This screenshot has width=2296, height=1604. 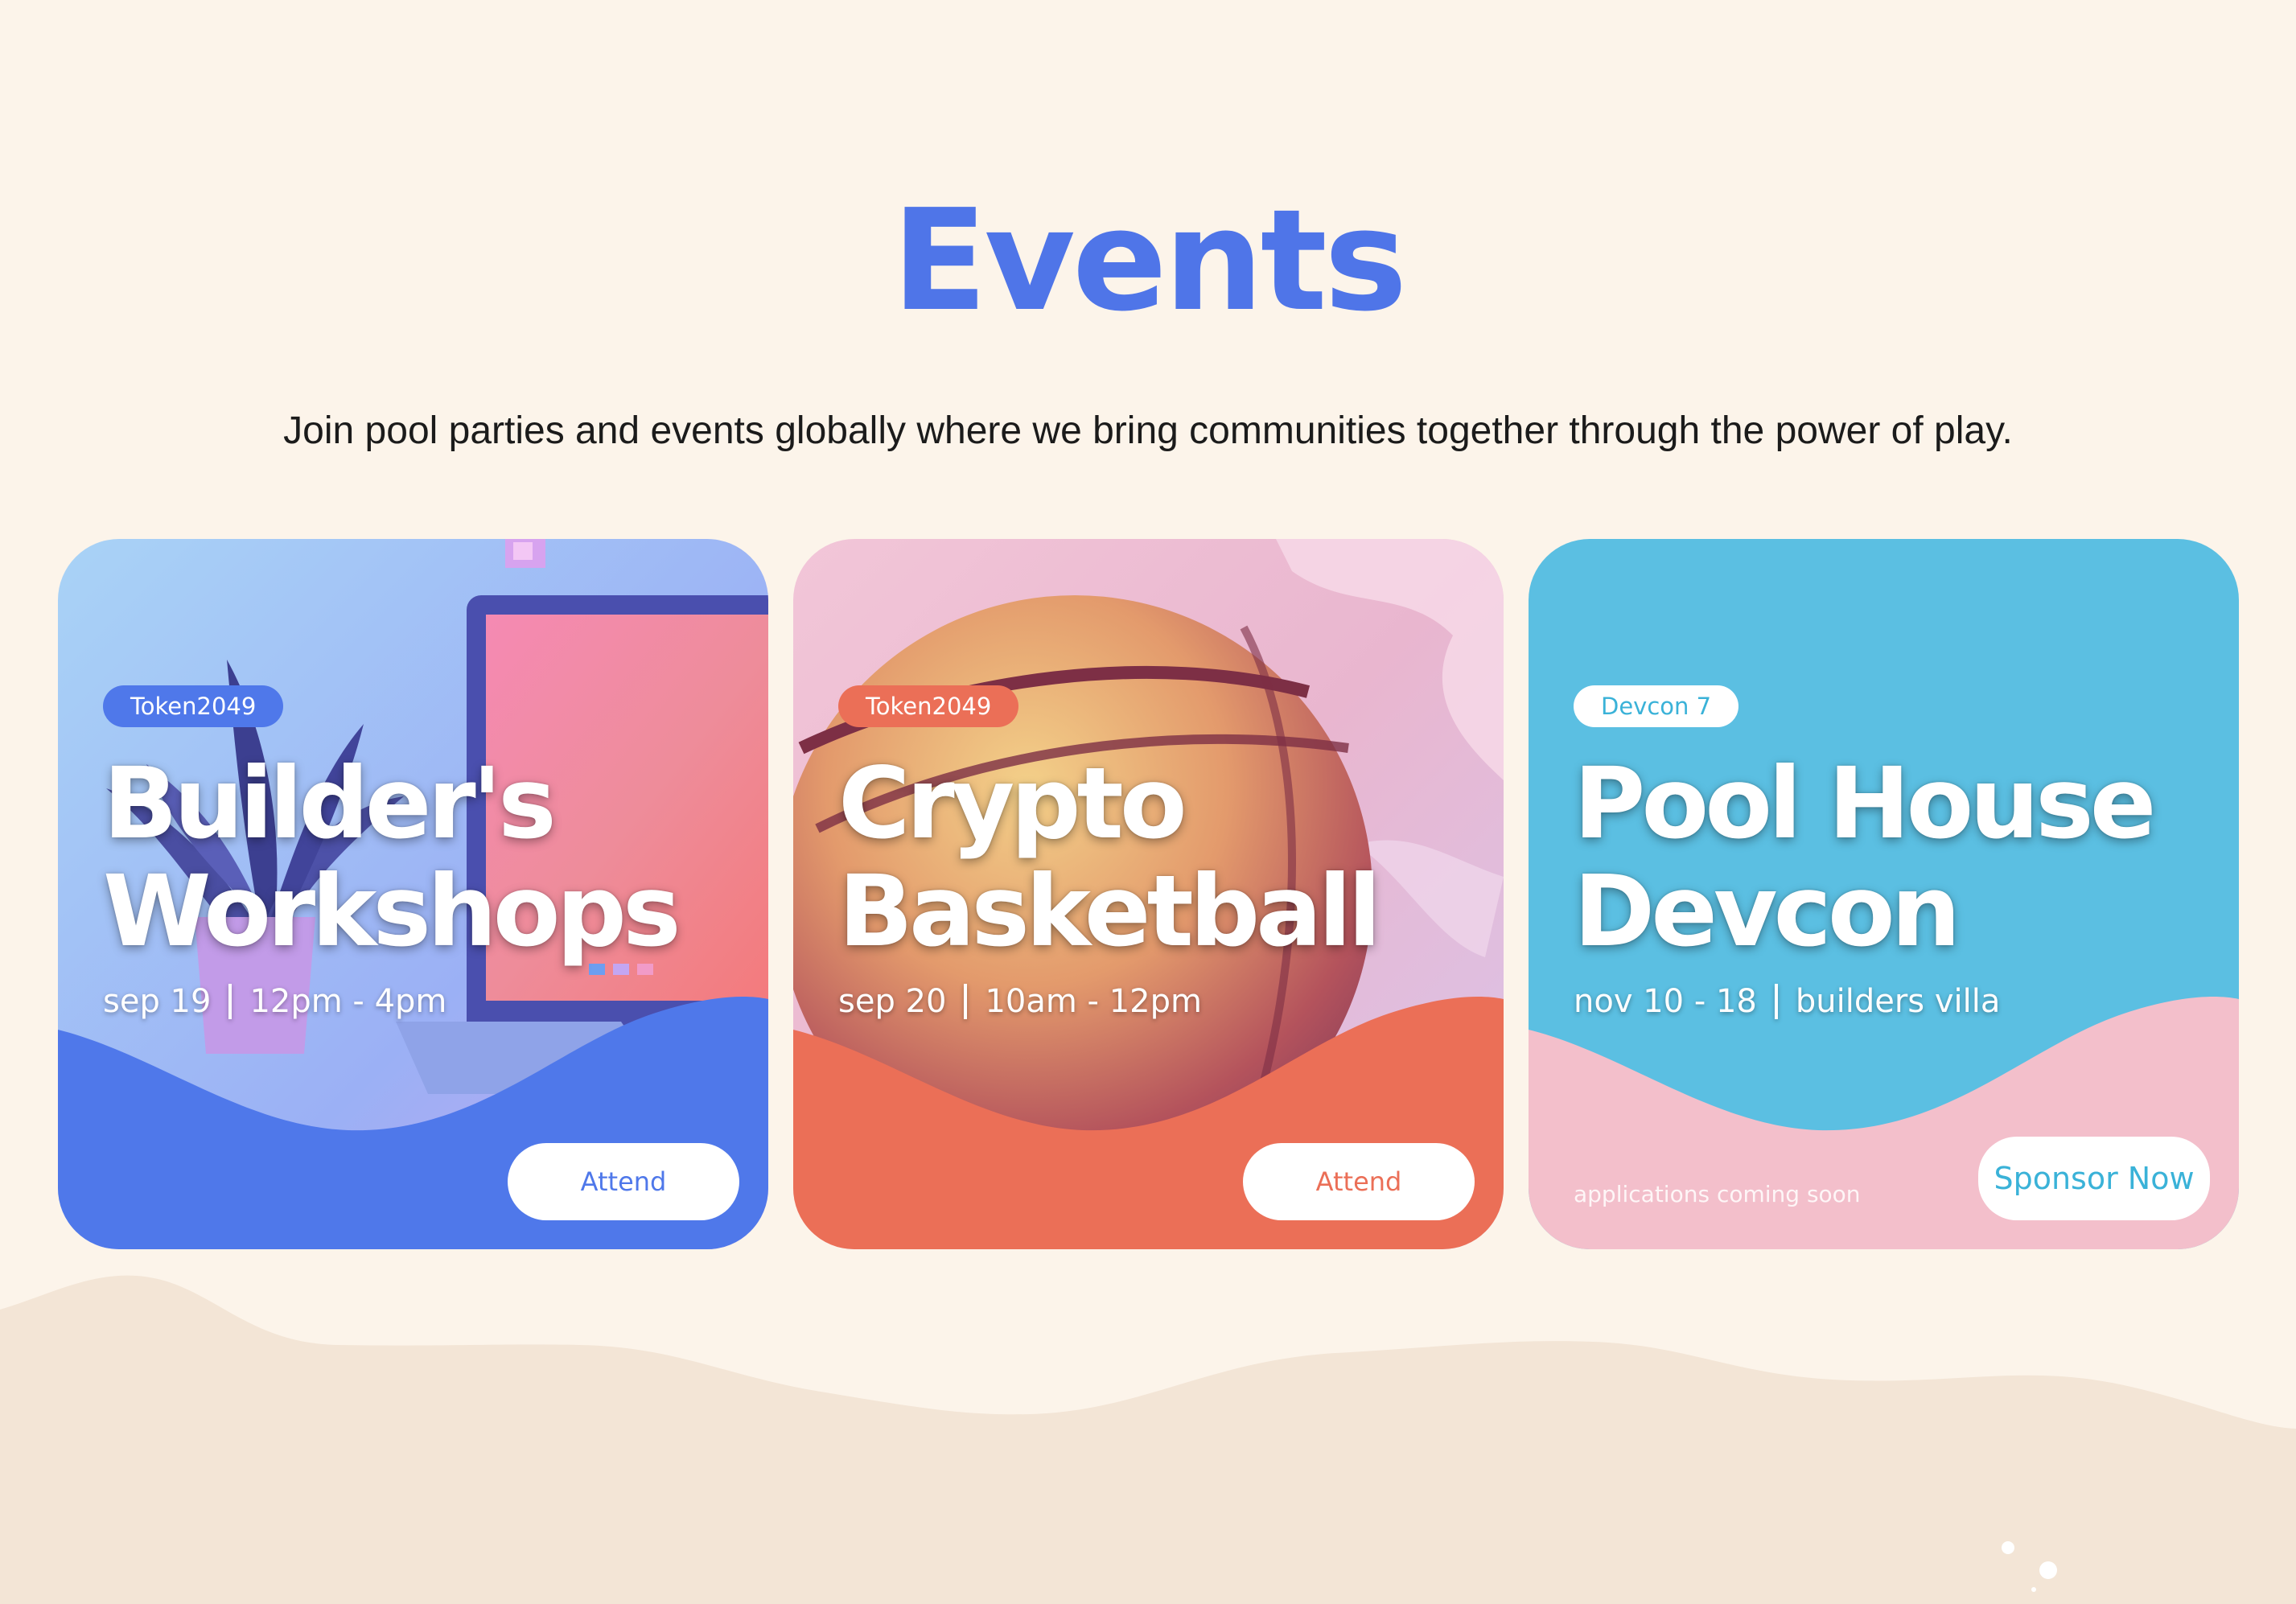 What do you see at coordinates (1109, 911) in the screenshot?
I see `event-title-line: Basketball` at bounding box center [1109, 911].